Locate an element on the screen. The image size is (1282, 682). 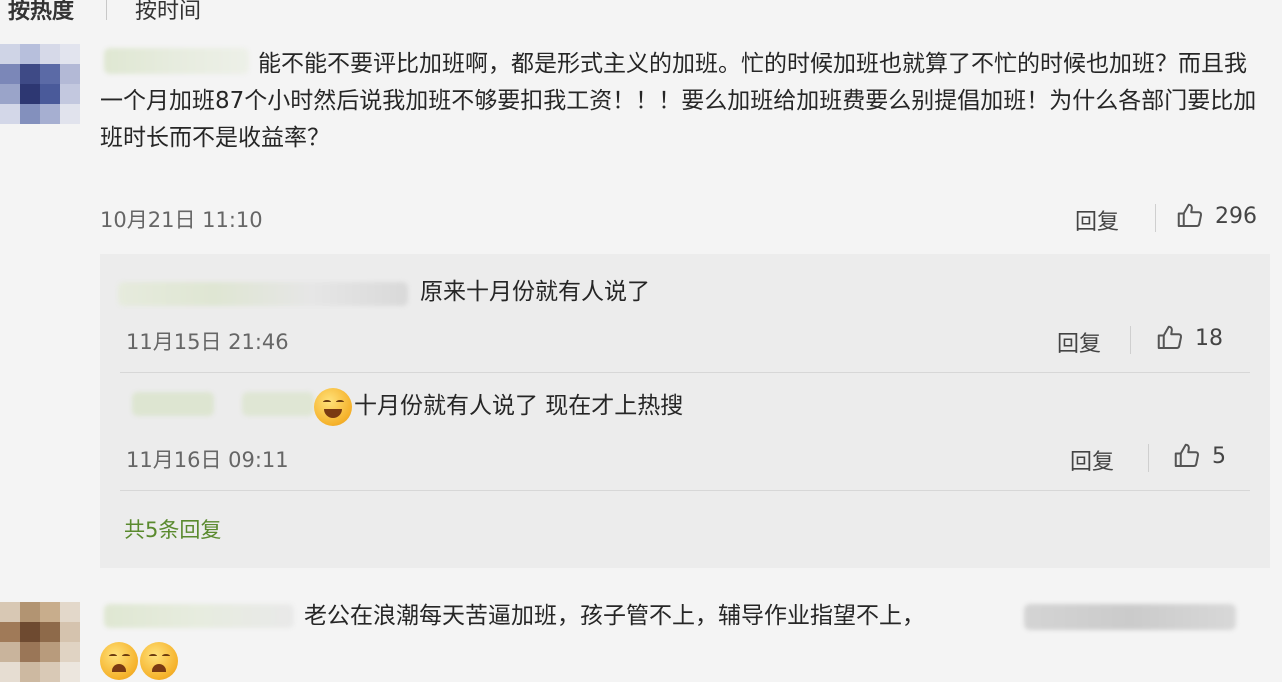
like-count: 18 is located at coordinates (1209, 338).